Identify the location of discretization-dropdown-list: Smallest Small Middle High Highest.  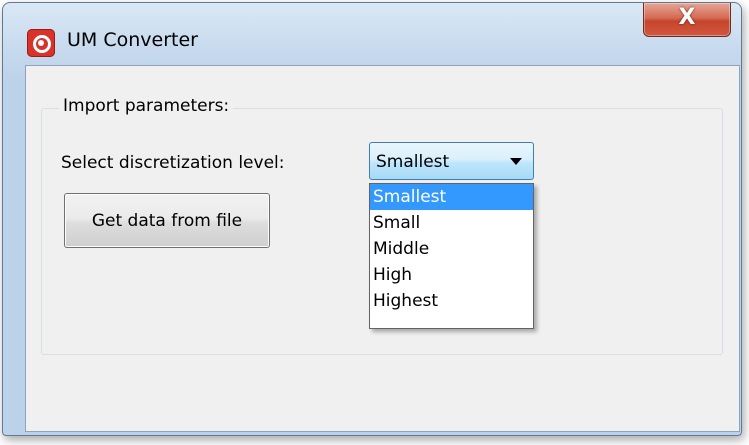
(451, 256).